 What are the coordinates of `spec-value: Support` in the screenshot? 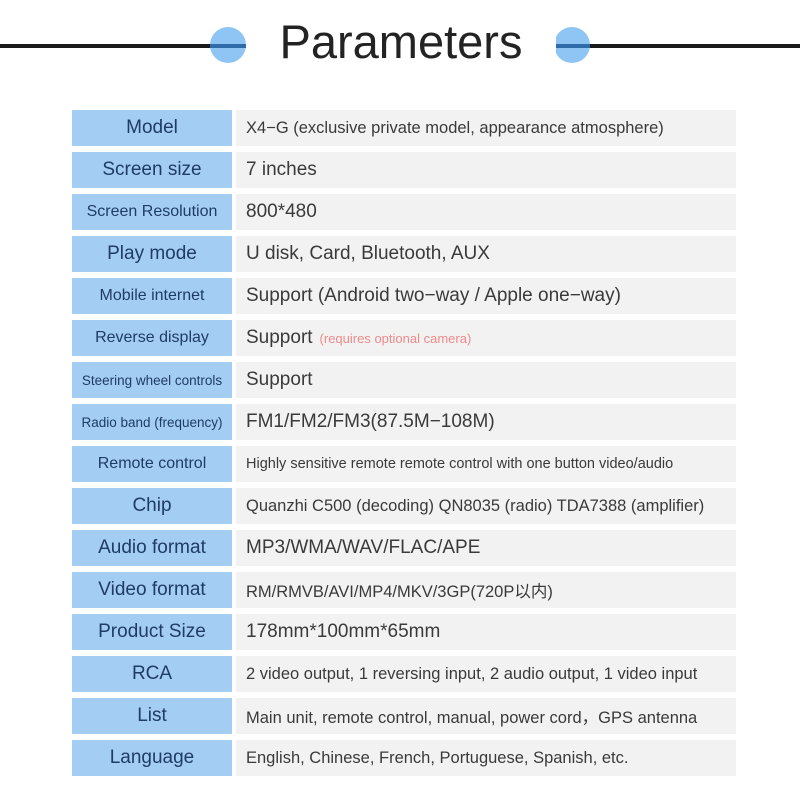 It's located at (486, 380).